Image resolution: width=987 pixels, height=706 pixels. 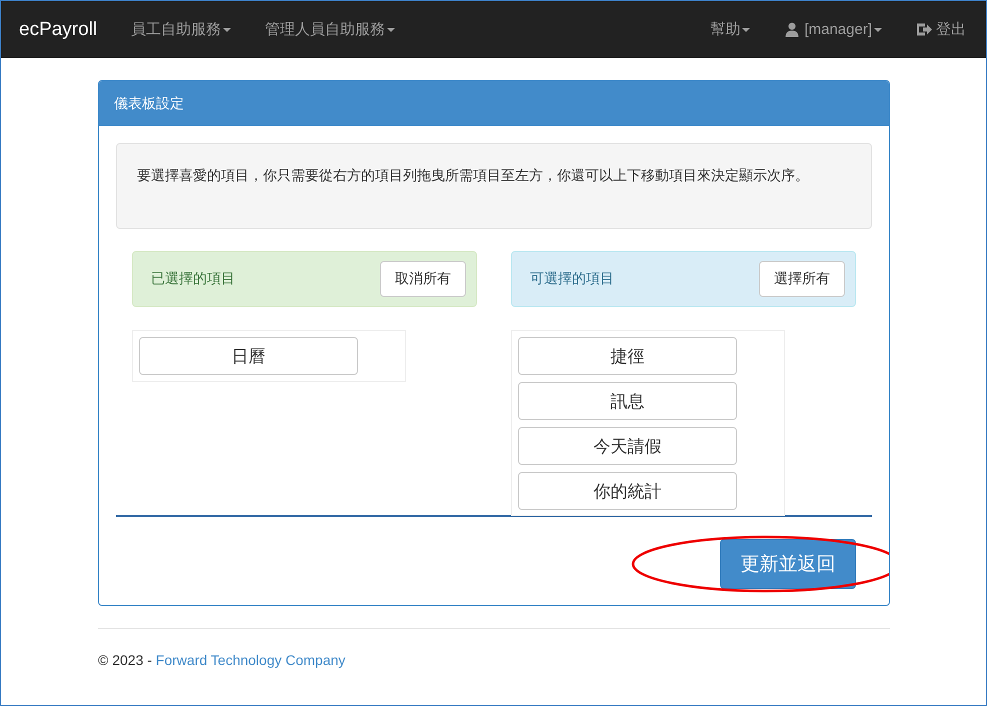 I want to click on selected-heading: 已選擇的項目, so click(x=193, y=279).